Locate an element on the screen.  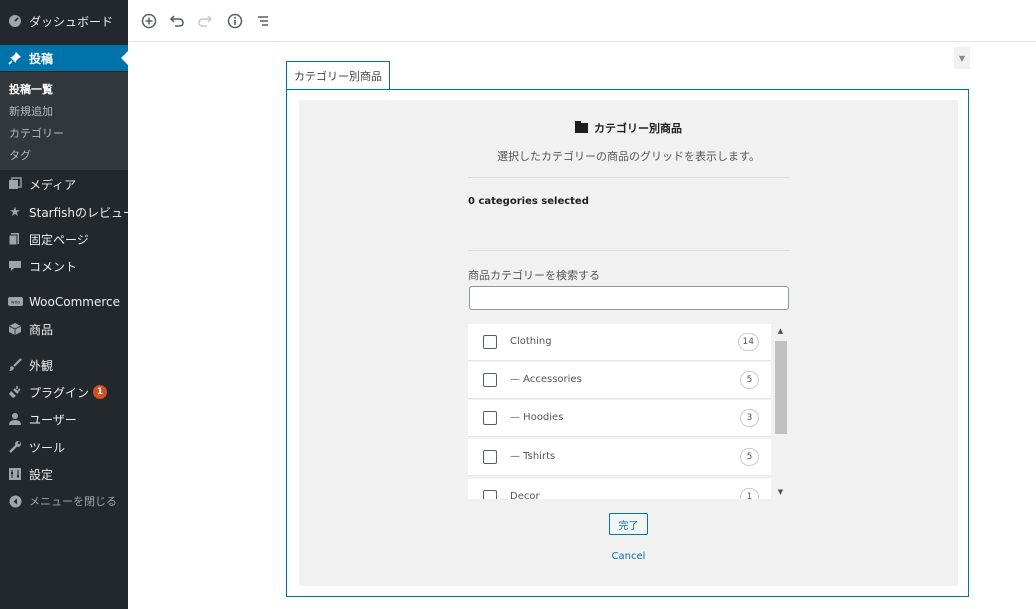
scroll-up-arrow-icon: ▲ is located at coordinates (780, 331).